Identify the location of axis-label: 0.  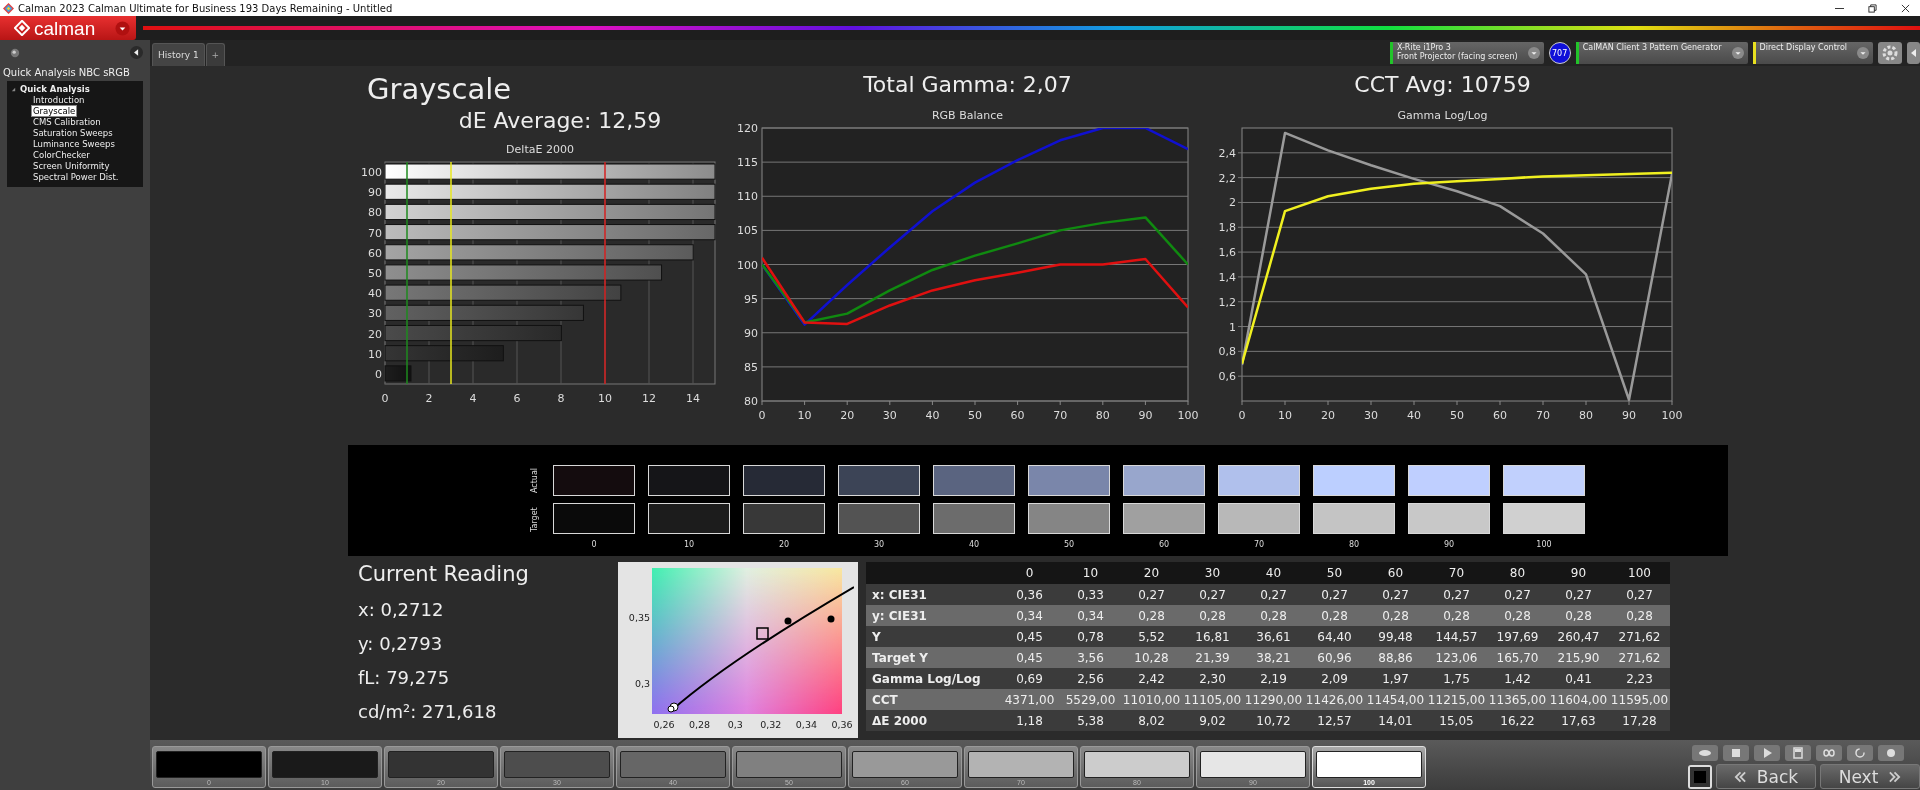
(762, 415).